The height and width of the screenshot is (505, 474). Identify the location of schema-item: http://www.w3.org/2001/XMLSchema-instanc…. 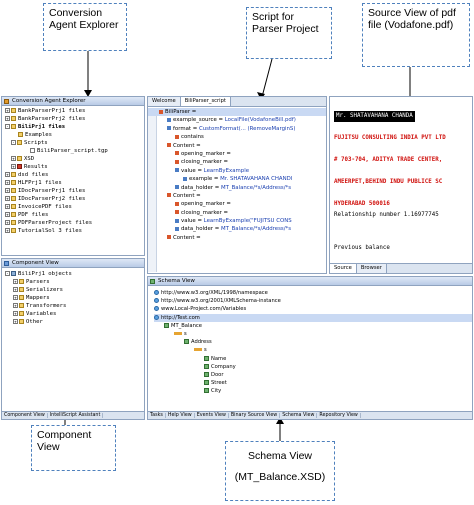
(313, 301).